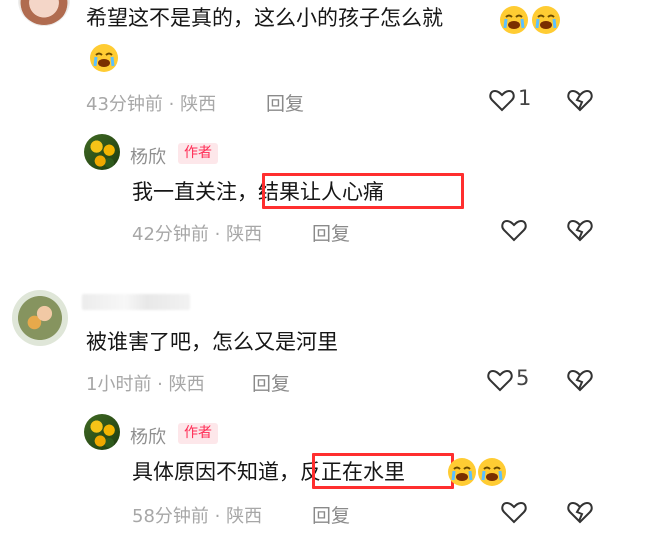 This screenshot has width=660, height=556. I want to click on like-count: 1, so click(525, 98).